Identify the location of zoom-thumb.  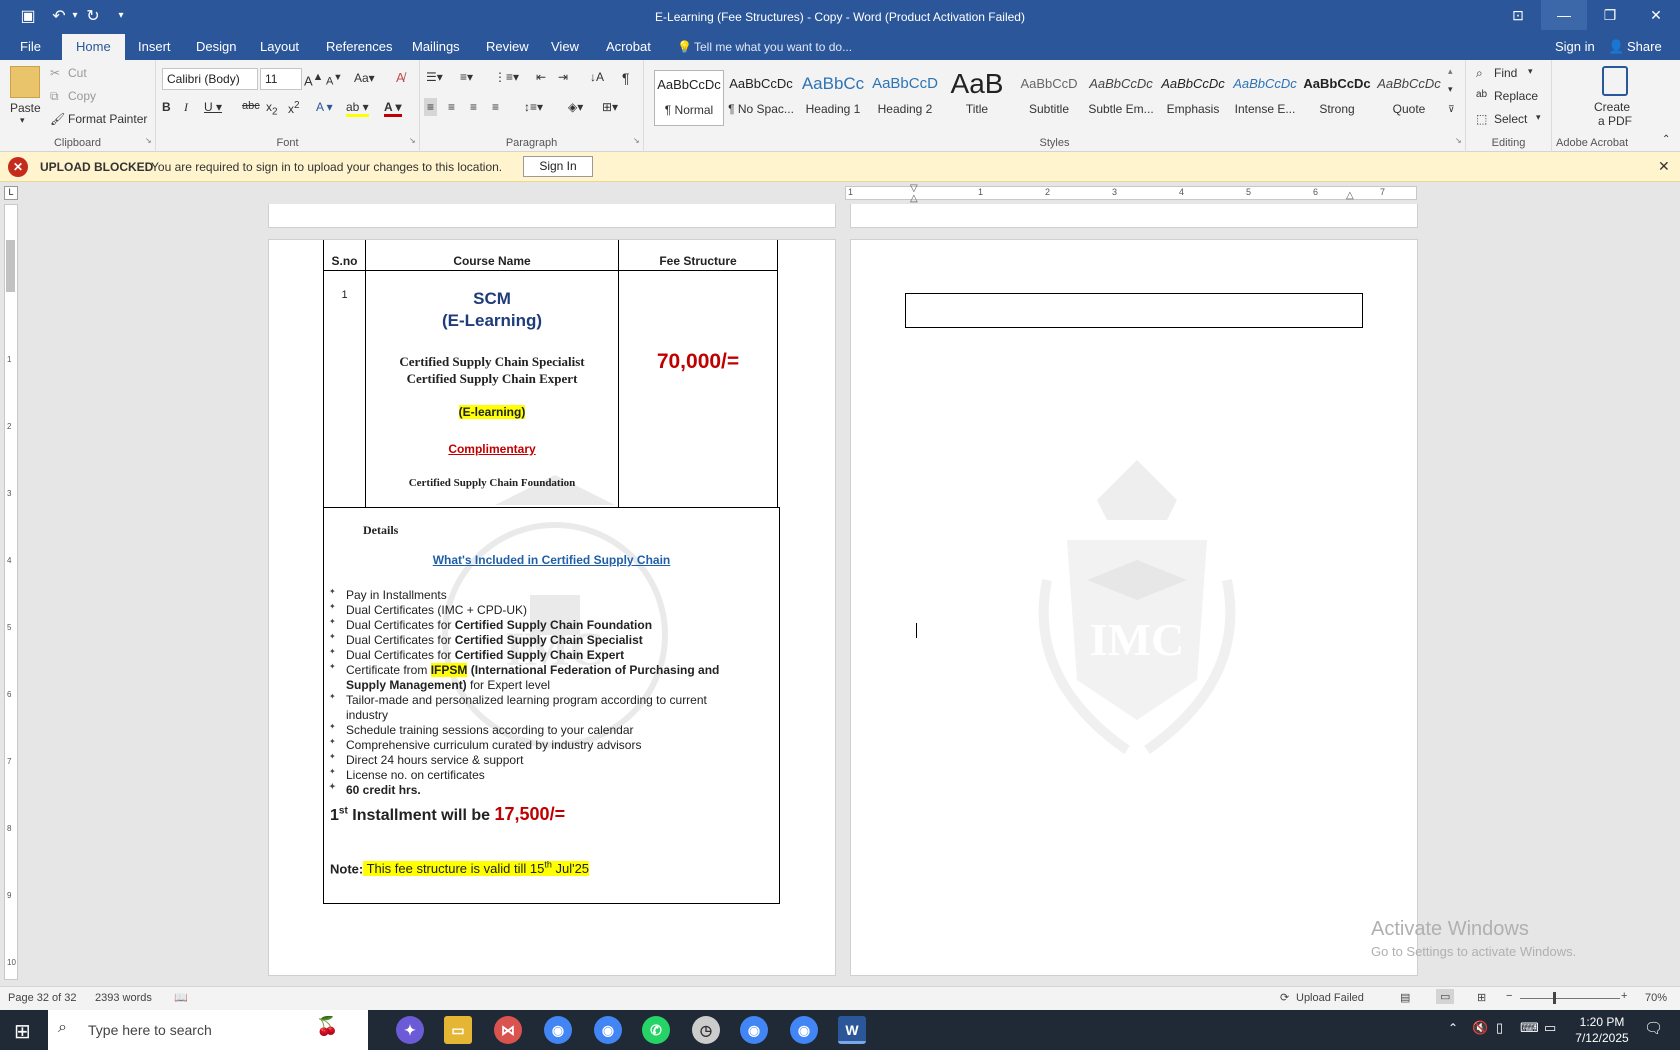
(1554, 998).